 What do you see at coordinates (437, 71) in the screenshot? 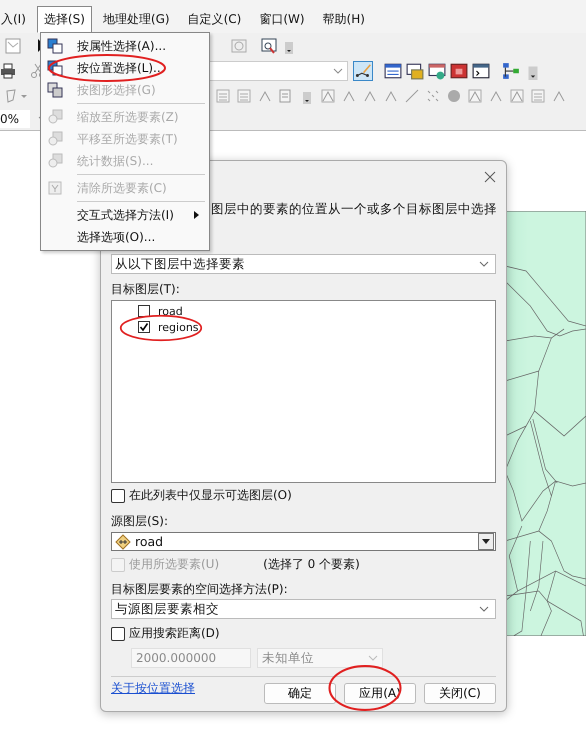
I see `globe-icon` at bounding box center [437, 71].